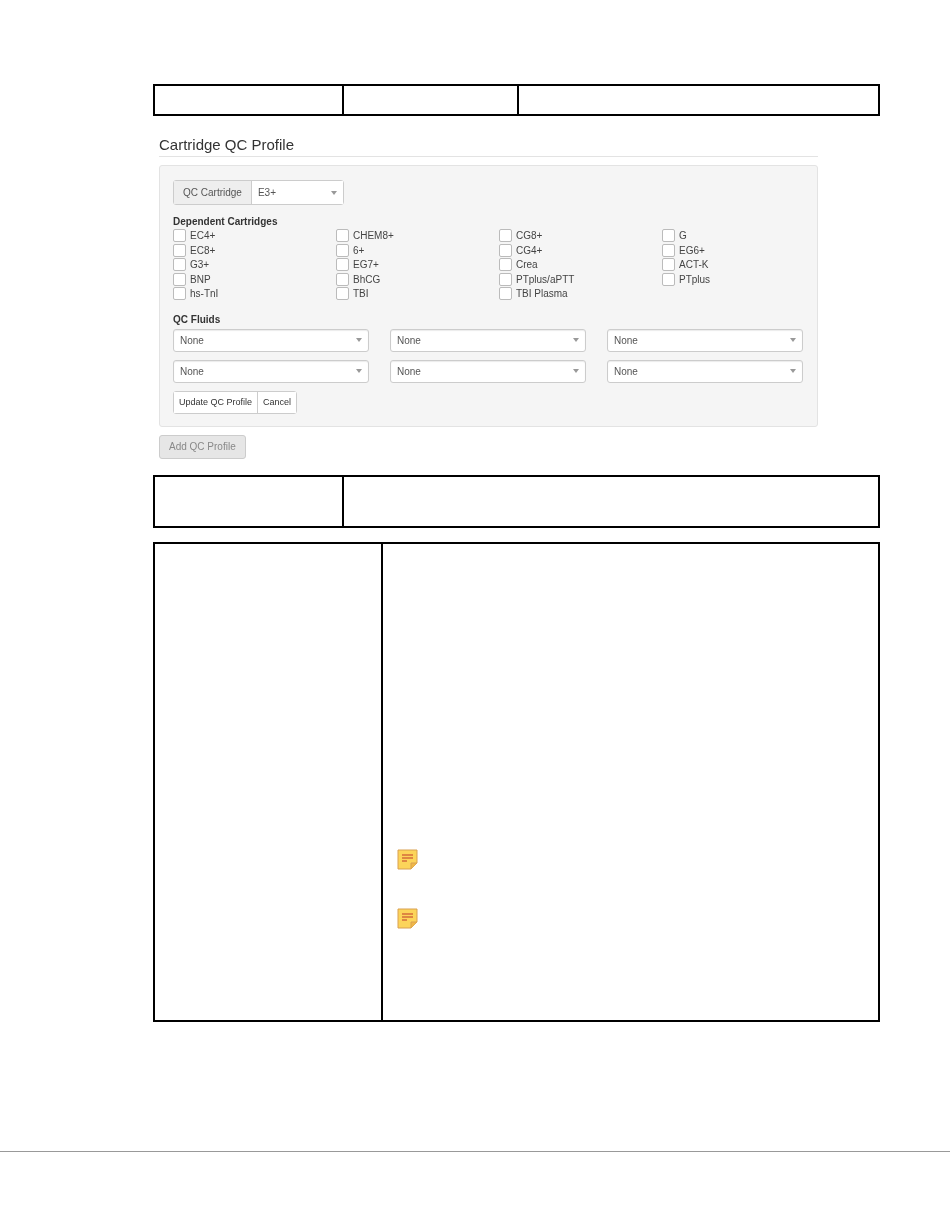 Image resolution: width=950 pixels, height=1229 pixels. I want to click on checkbox-label: Crea, so click(527, 265).